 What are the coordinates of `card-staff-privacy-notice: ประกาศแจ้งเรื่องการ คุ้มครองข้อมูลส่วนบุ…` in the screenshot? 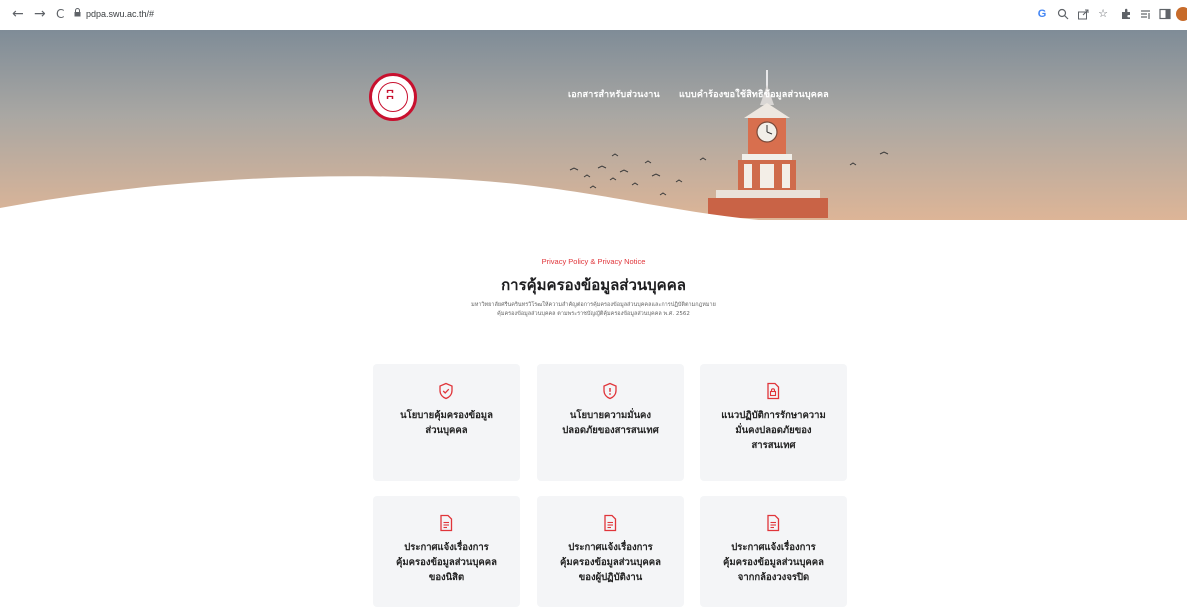 It's located at (610, 551).